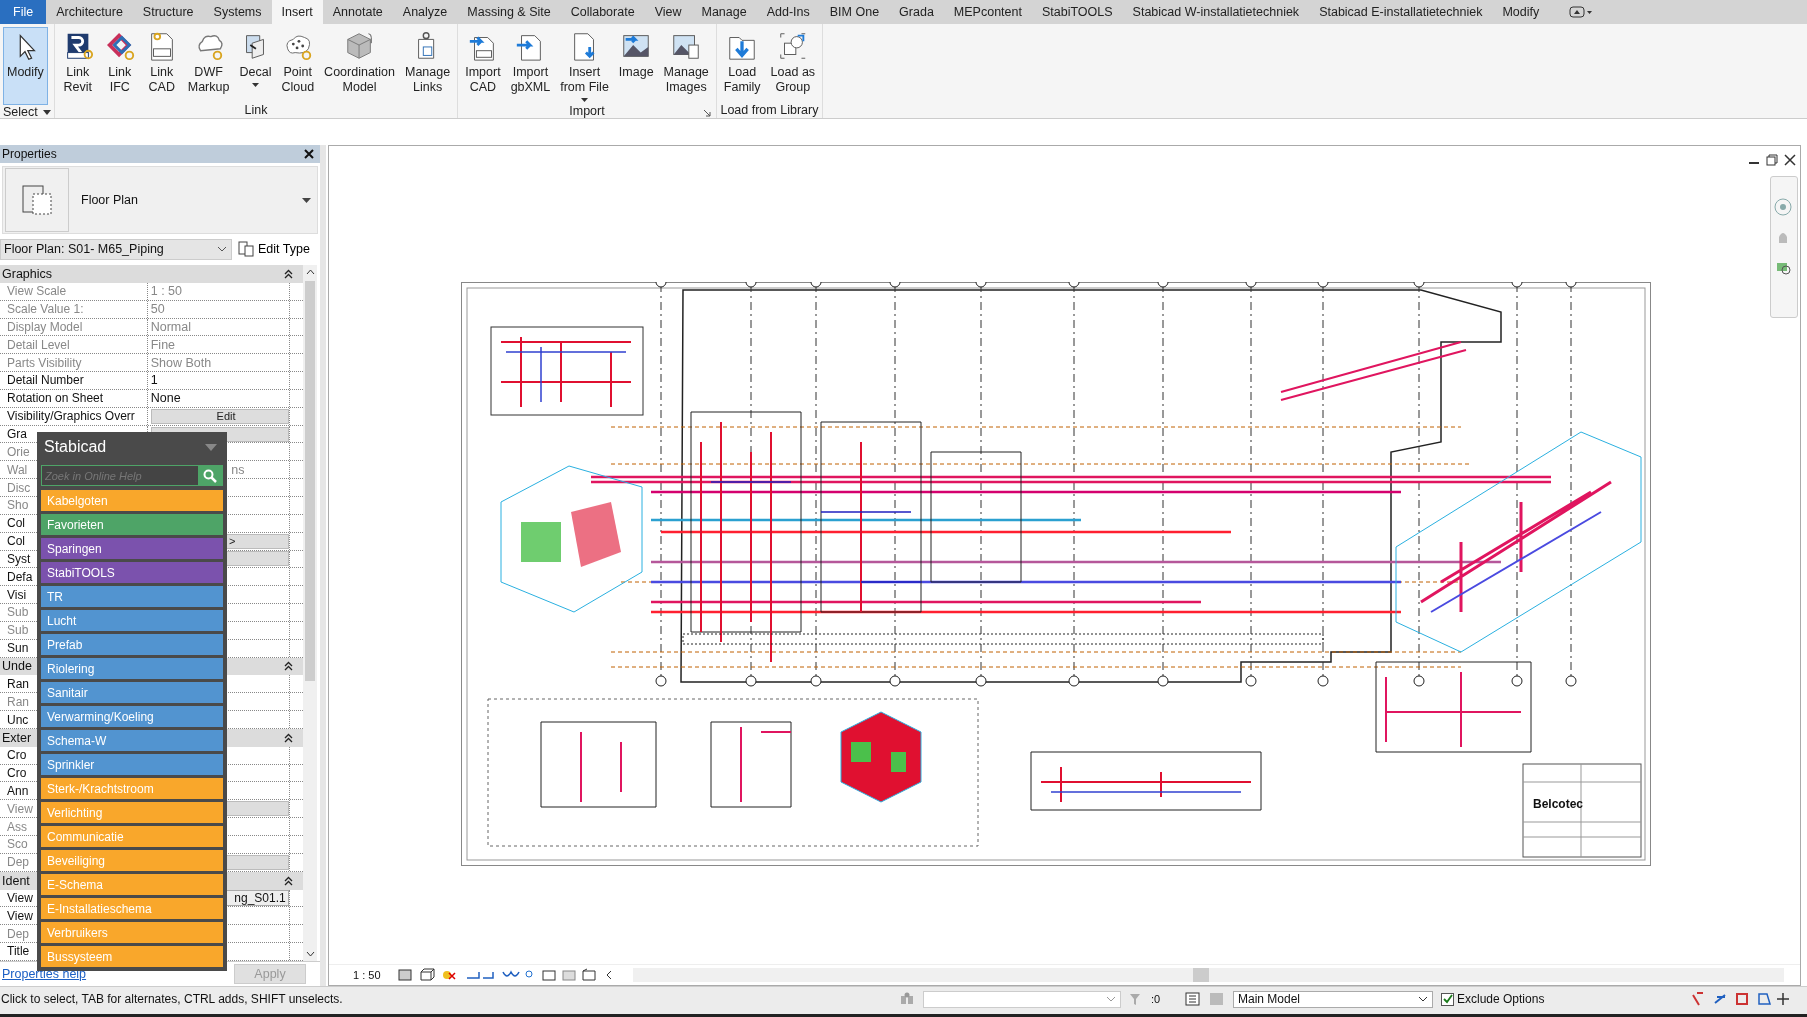 This screenshot has width=1807, height=1017. What do you see at coordinates (119, 64) in the screenshot?
I see `ribbon-button: Link IFC` at bounding box center [119, 64].